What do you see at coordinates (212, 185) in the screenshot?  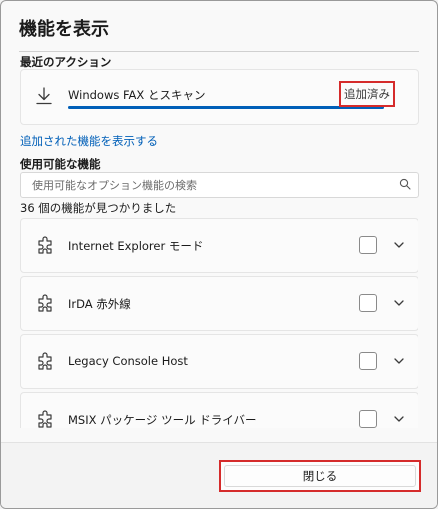 I see `search-input` at bounding box center [212, 185].